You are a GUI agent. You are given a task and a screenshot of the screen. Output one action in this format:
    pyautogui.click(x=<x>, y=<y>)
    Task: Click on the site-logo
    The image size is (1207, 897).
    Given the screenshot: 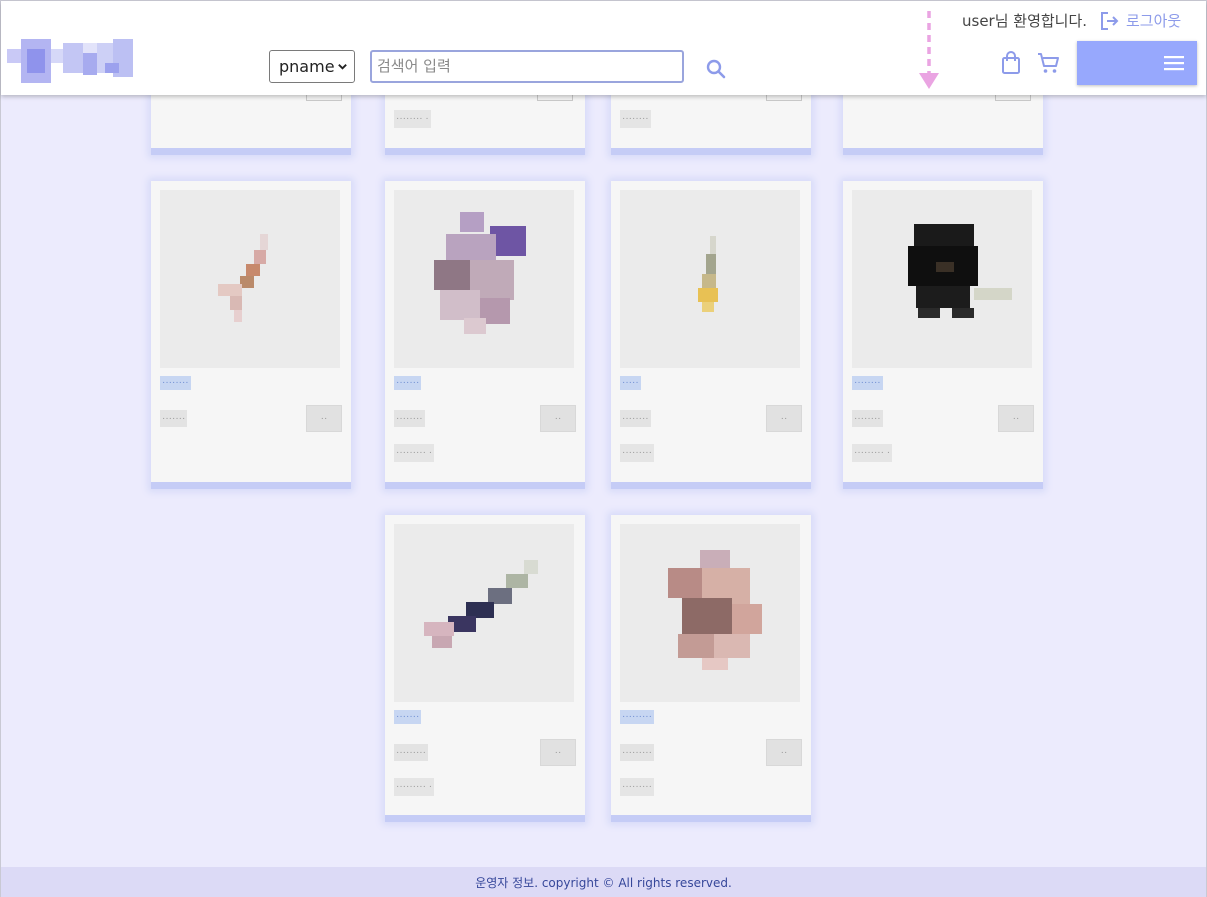 What is the action you would take?
    pyautogui.click(x=70, y=61)
    